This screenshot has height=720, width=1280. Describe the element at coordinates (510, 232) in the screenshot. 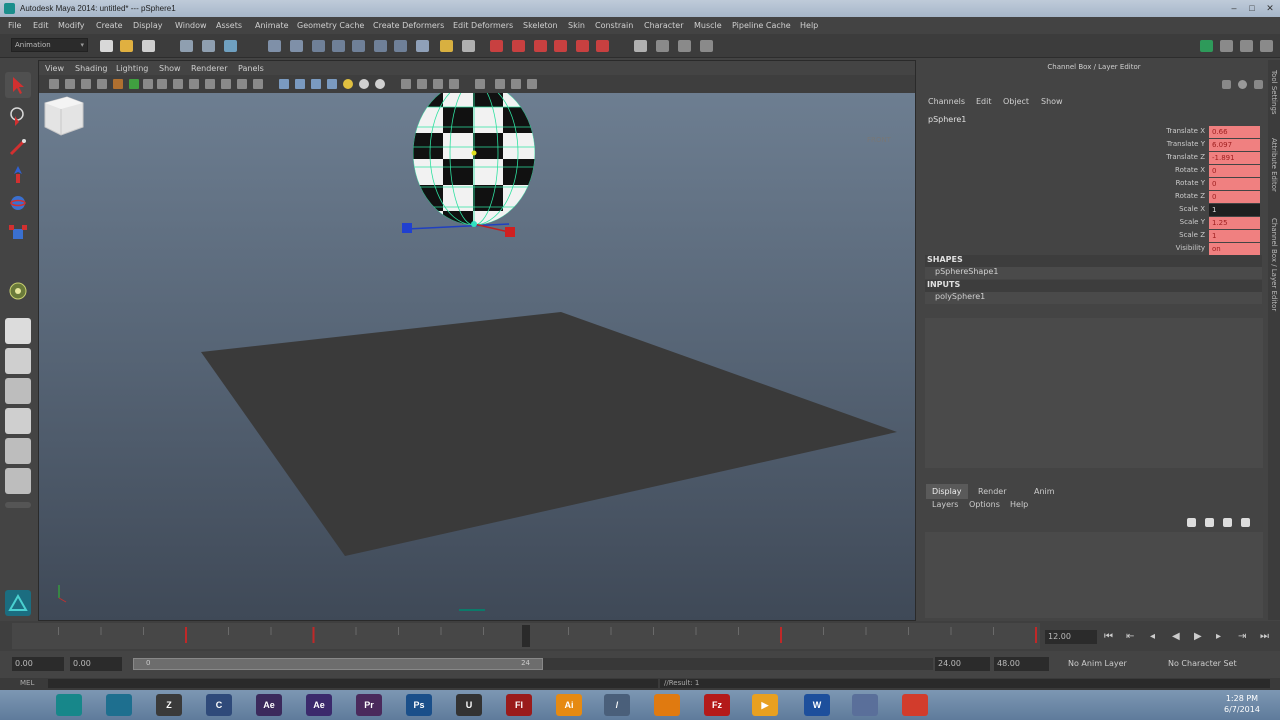

I see `manipulator-x-handle` at that location.